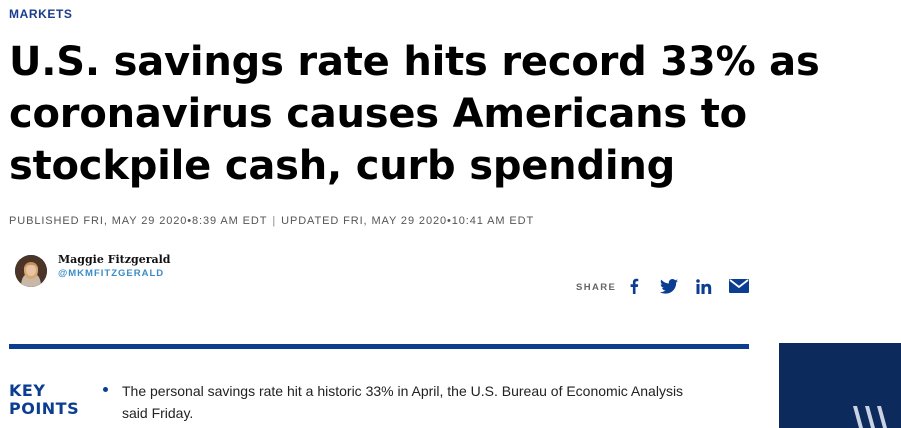  Describe the element at coordinates (414, 62) in the screenshot. I see `headline-line: U.S. savings rate hits record 33% as` at that location.